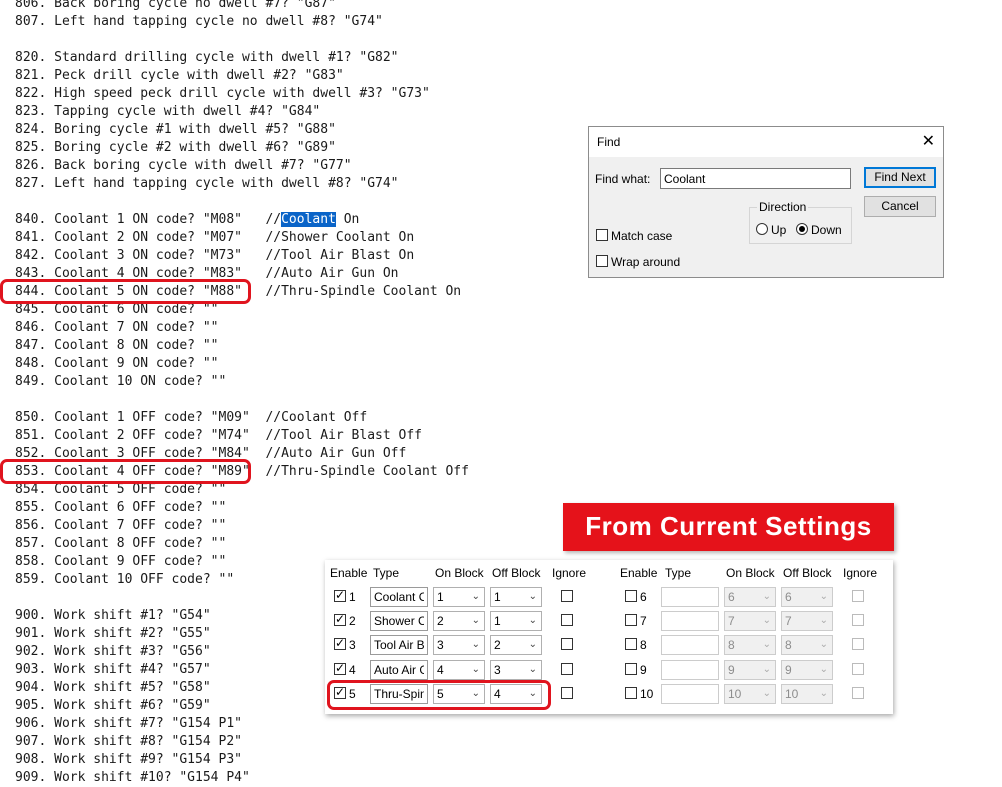 The image size is (1002, 787). I want to click on on-block-value: 10, so click(735, 694).